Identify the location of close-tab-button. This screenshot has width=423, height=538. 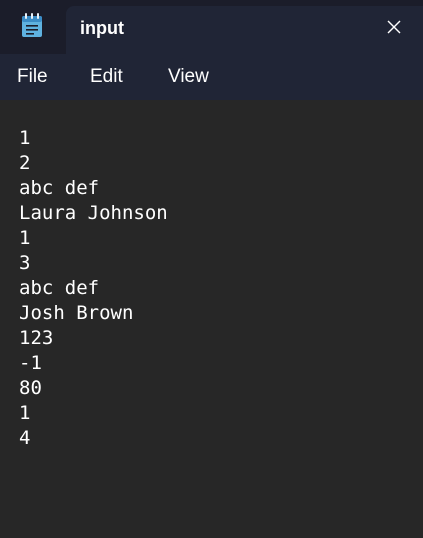
(394, 27).